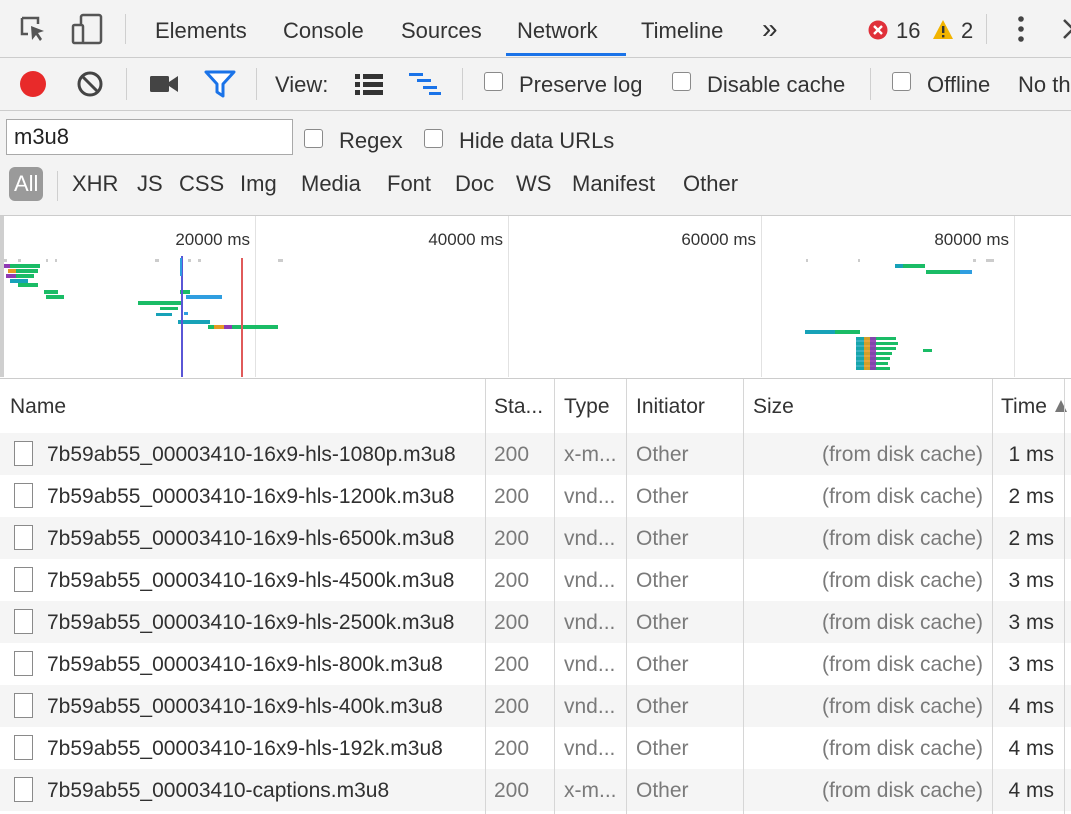 This screenshot has width=1071, height=814. Describe the element at coordinates (493, 81) in the screenshot. I see `preserve-log-checkbox` at that location.